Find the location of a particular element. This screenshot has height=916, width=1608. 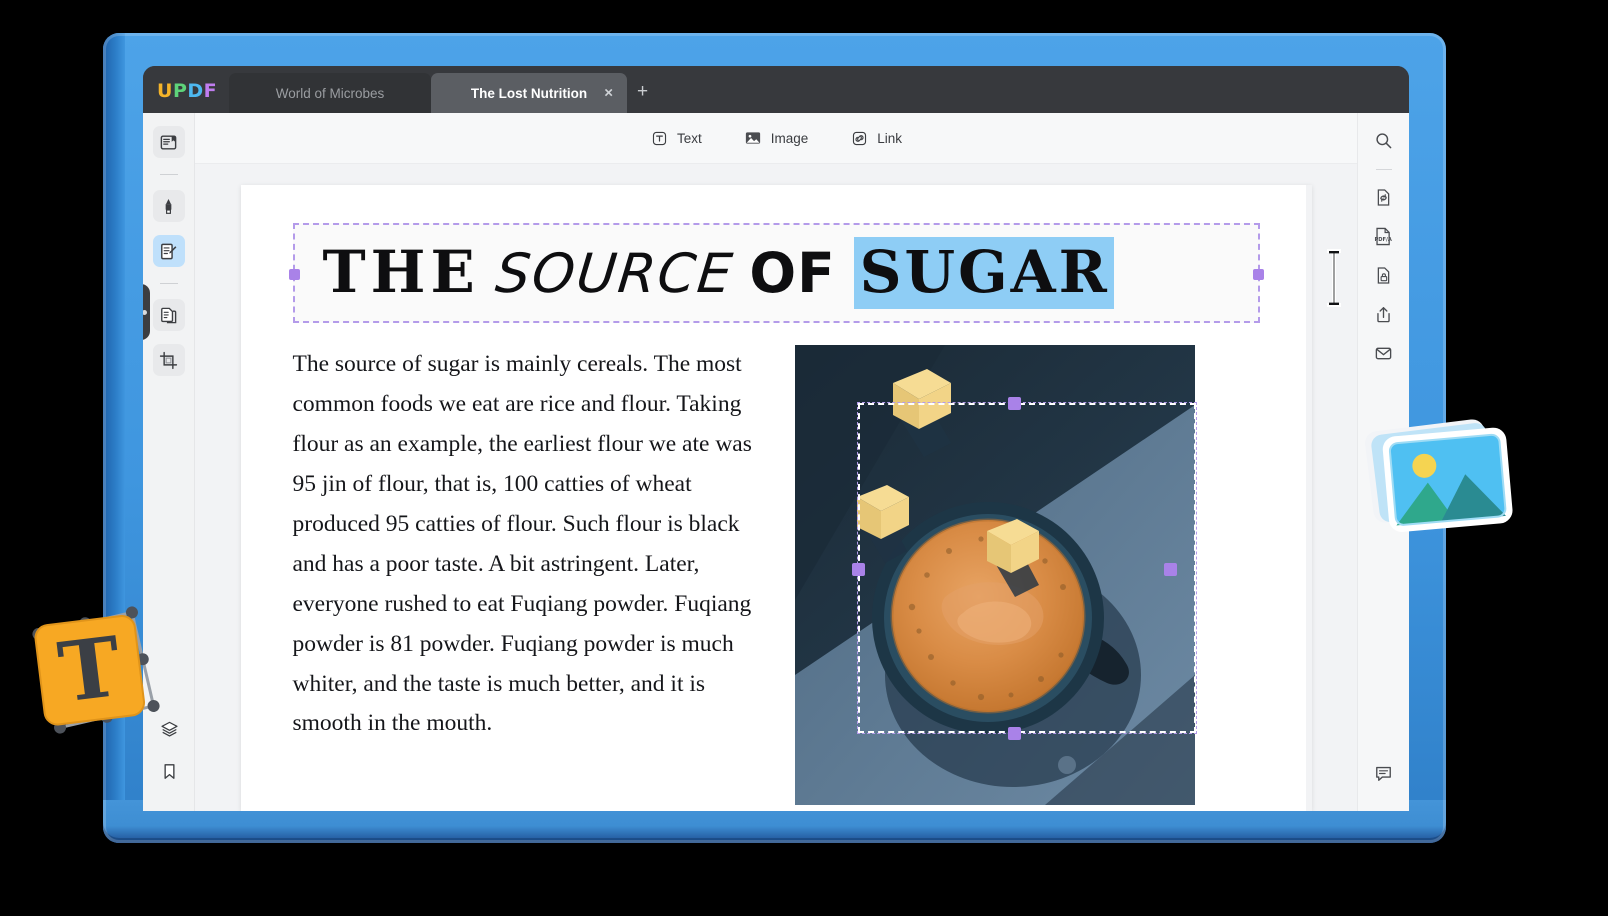

text-box-icon is located at coordinates (659, 138).